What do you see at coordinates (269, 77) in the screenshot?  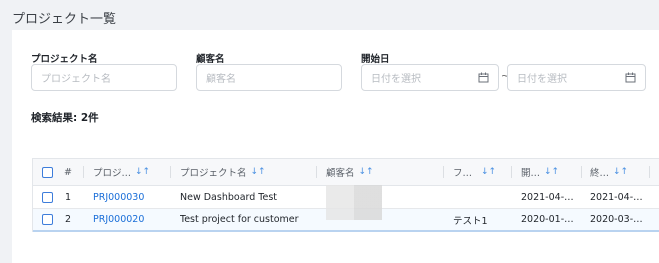 I see `client-name-input: 顧客名` at bounding box center [269, 77].